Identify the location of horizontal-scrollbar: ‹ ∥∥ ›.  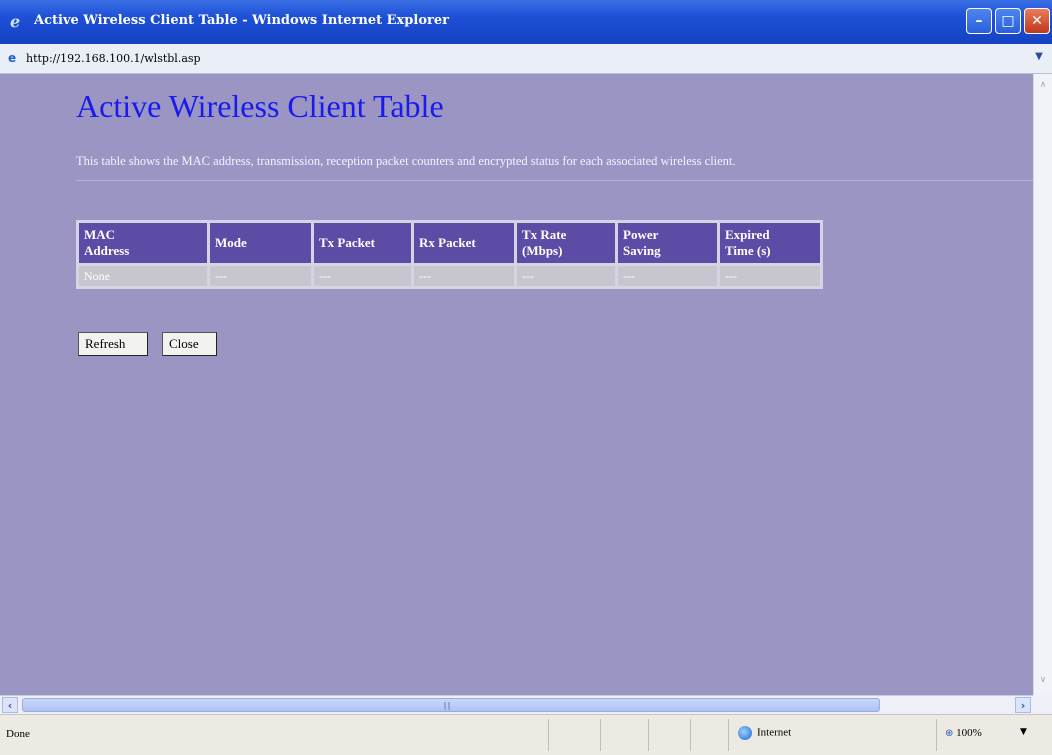
(516, 704).